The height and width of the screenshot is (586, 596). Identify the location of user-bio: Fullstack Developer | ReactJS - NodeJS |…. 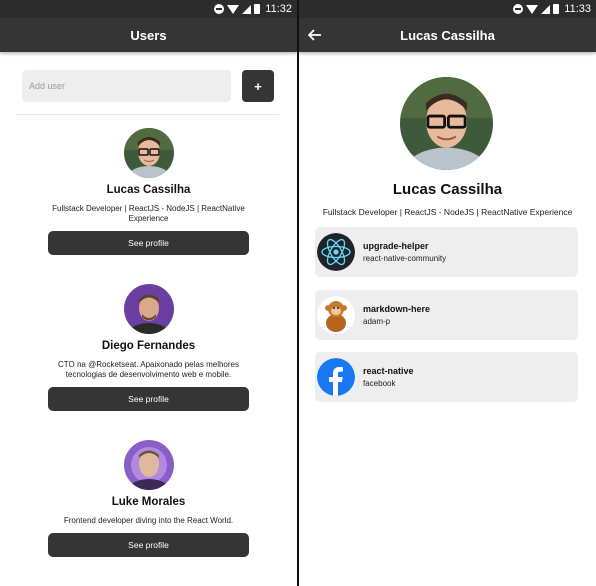
(148, 213).